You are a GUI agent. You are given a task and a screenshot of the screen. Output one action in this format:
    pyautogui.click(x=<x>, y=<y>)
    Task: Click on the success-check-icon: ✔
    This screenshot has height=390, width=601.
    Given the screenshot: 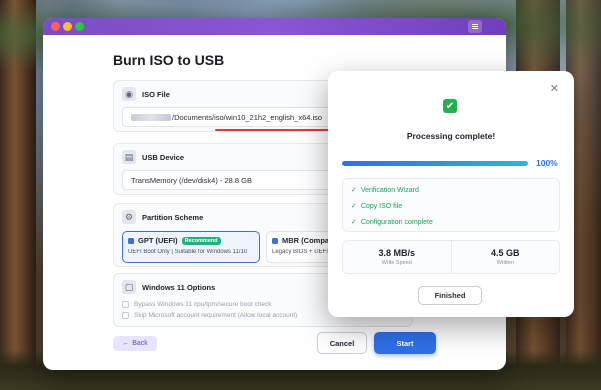 What is the action you would take?
    pyautogui.click(x=450, y=106)
    